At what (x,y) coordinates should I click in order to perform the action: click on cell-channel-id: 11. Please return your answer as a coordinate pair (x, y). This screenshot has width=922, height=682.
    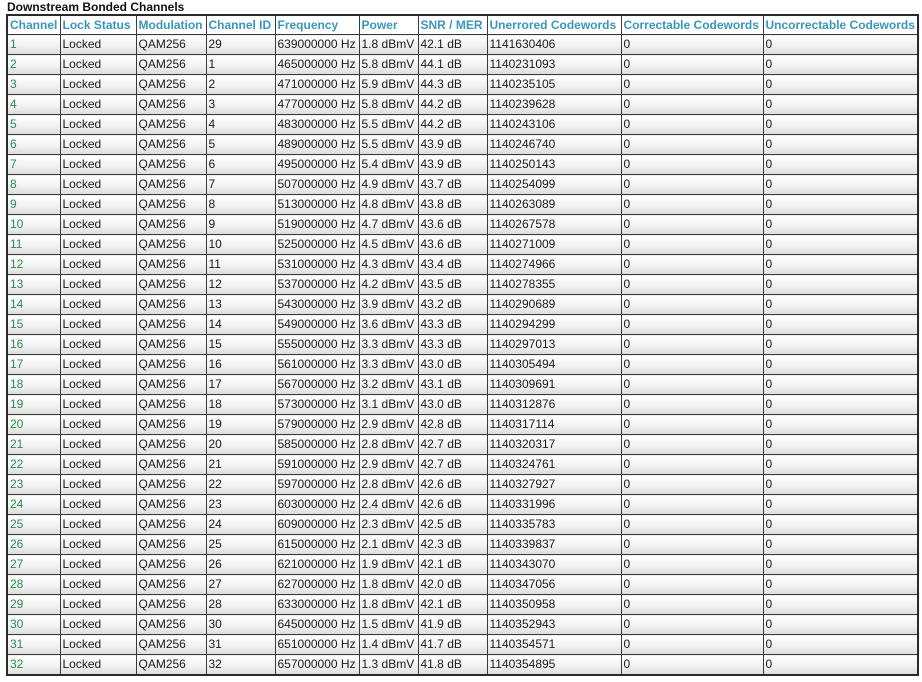
    Looking at the image, I should click on (240, 264).